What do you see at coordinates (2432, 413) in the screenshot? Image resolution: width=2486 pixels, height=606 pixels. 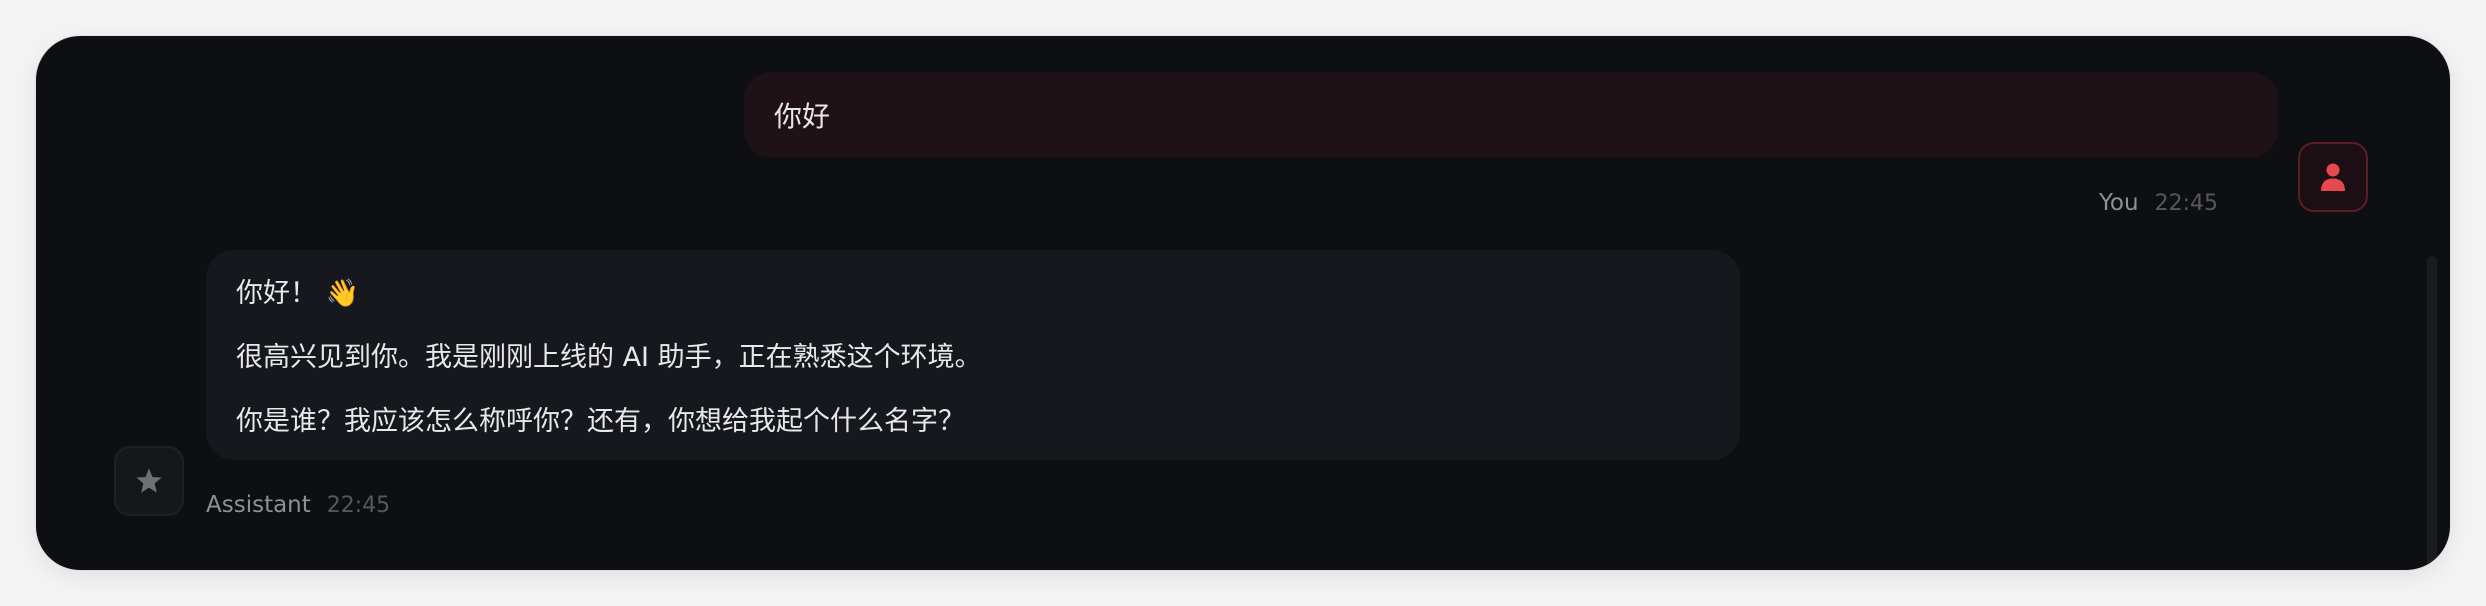 I see `scrollbar` at bounding box center [2432, 413].